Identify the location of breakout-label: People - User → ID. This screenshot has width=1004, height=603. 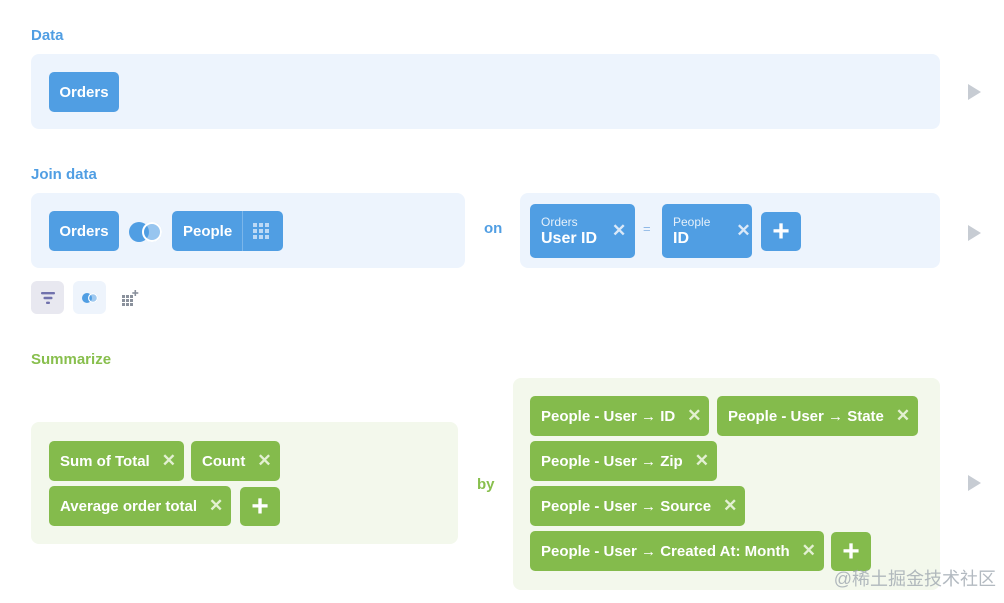
(608, 416).